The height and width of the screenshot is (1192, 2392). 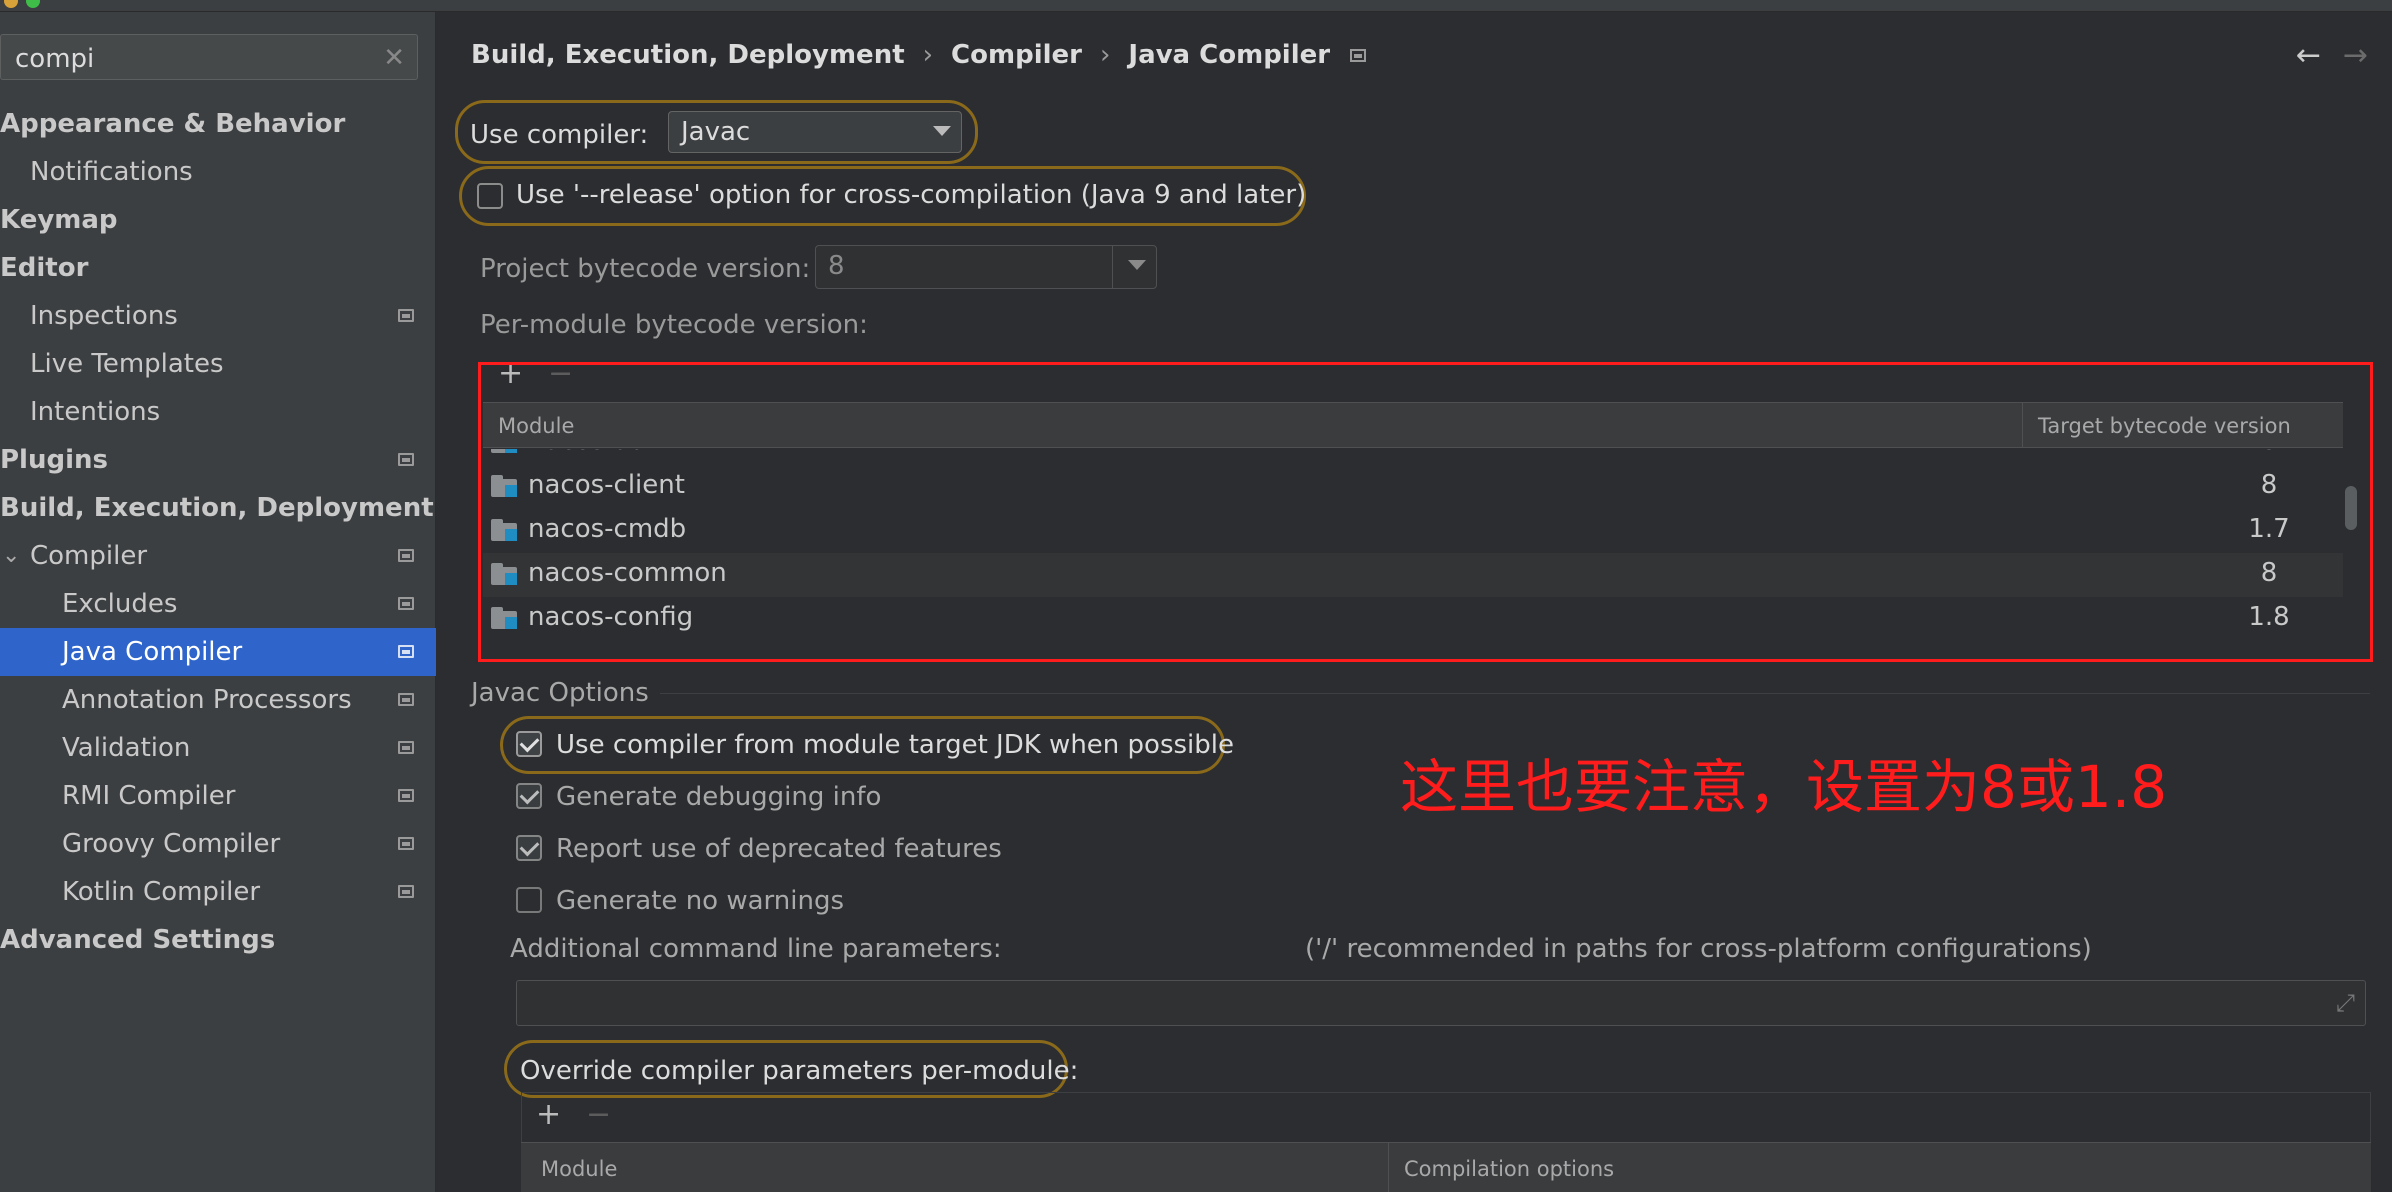 I want to click on sidebar-item-groovy-compiler: Groovy Compiler, so click(x=218, y=844).